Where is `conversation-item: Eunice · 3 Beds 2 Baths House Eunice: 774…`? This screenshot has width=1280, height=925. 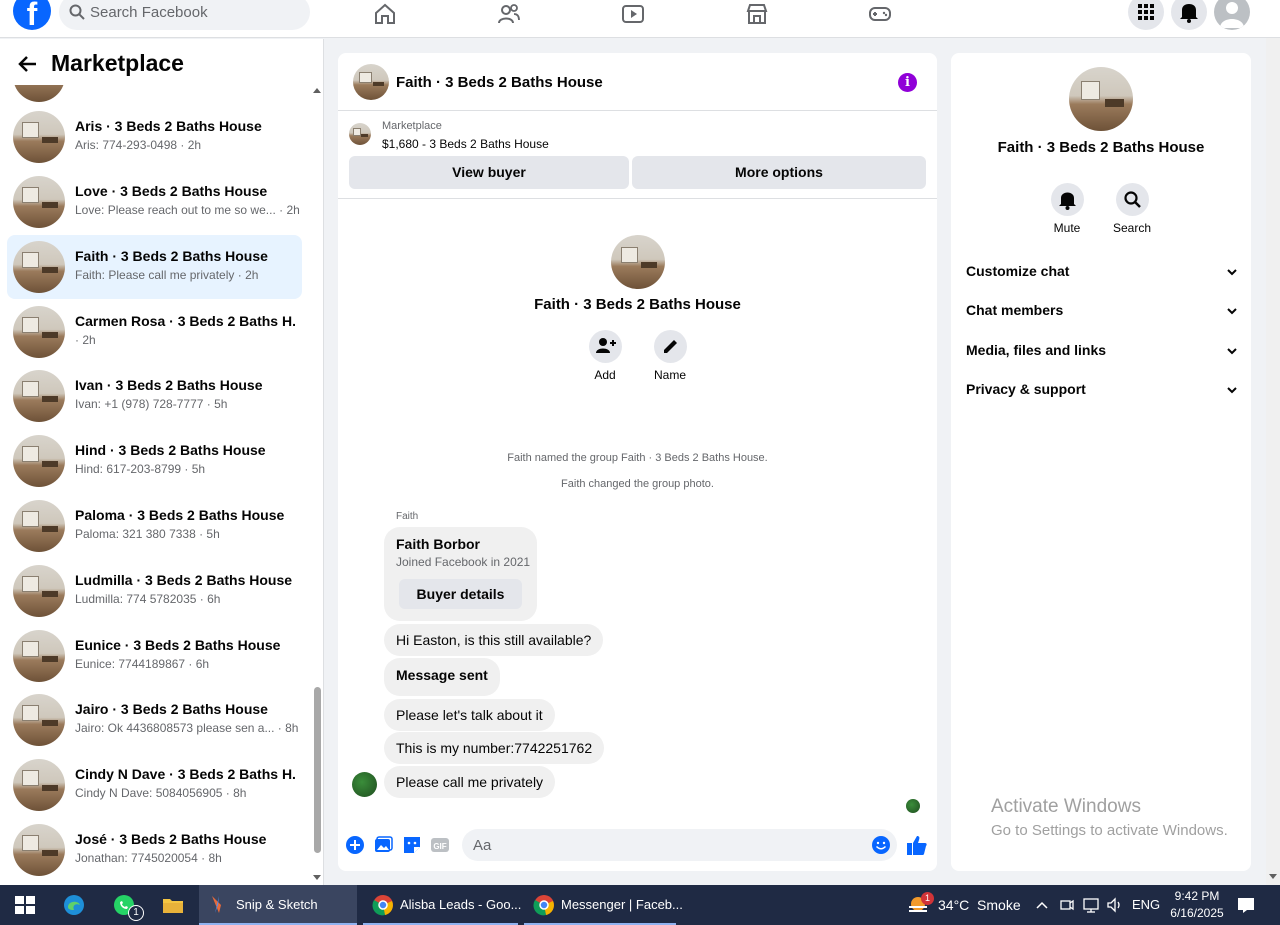
conversation-item: Eunice · 3 Beds 2 Baths House Eunice: 774… is located at coordinates (154, 656).